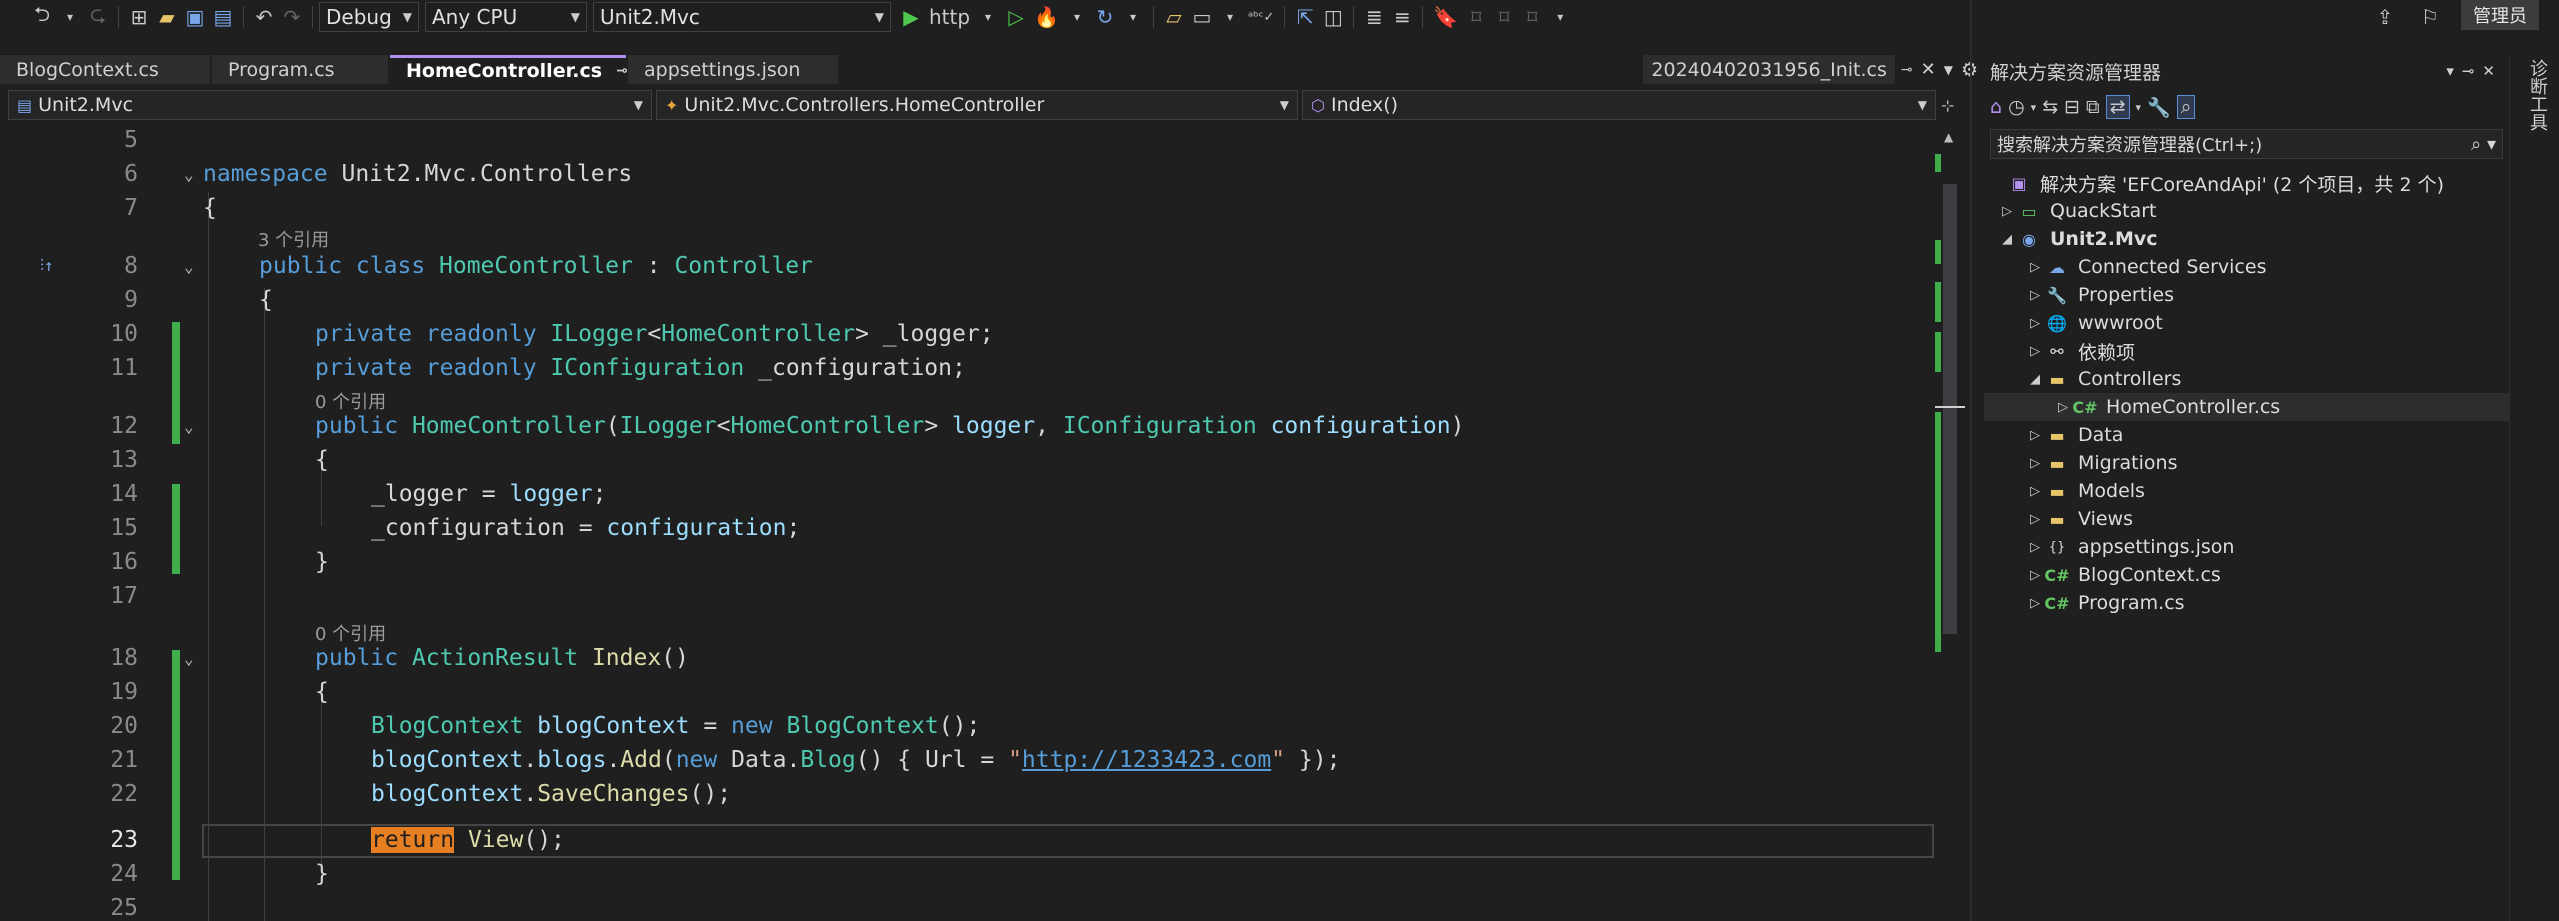 Image resolution: width=2559 pixels, height=921 pixels. What do you see at coordinates (2500, 15) in the screenshot?
I see `admin-badge: 管理员` at bounding box center [2500, 15].